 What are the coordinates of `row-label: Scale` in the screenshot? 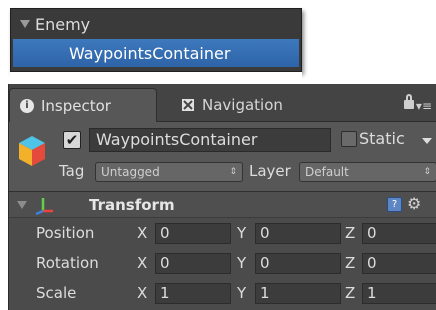 It's located at (56, 293).